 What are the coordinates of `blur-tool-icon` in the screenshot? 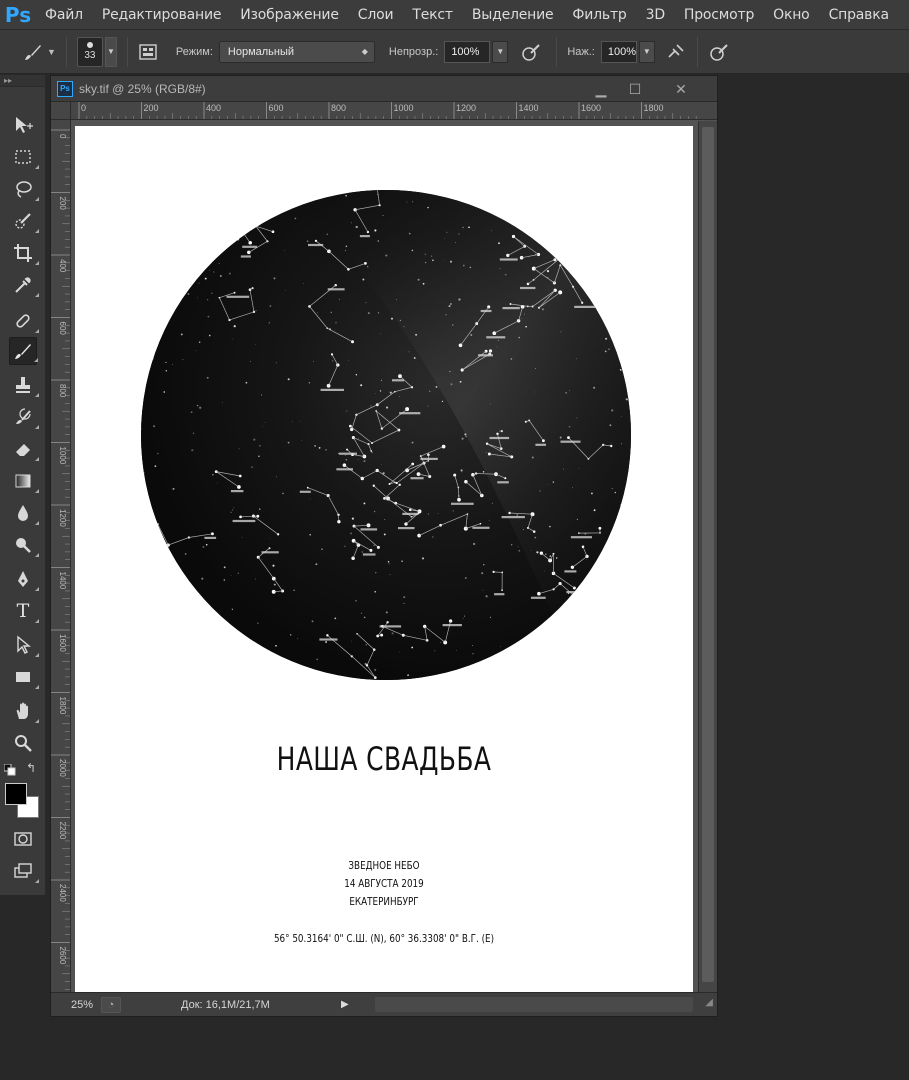 It's located at (24, 513).